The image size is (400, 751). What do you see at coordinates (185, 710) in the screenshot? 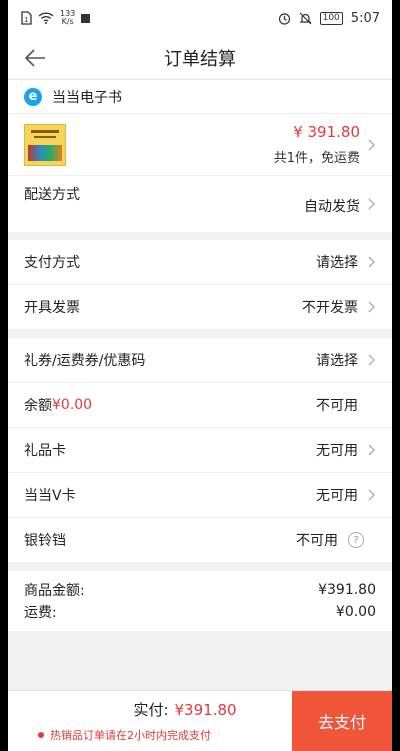
I see `total-amount: 实付: ¥391.80` at bounding box center [185, 710].